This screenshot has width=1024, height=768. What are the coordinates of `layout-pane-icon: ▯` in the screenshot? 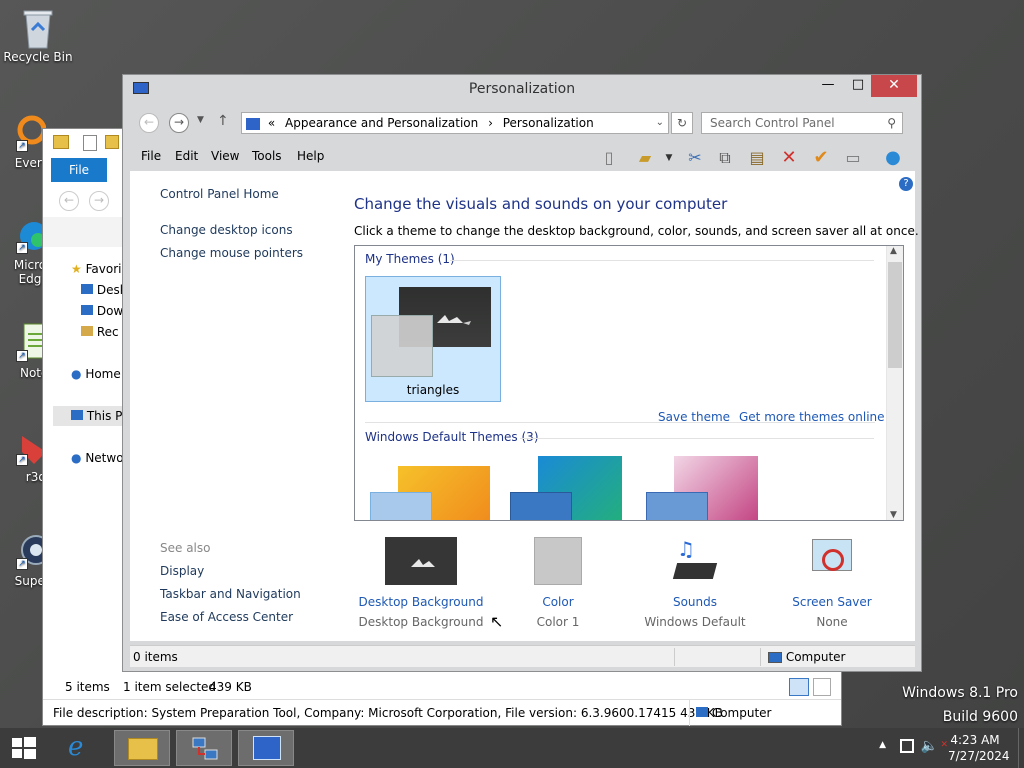 It's located at (609, 158).